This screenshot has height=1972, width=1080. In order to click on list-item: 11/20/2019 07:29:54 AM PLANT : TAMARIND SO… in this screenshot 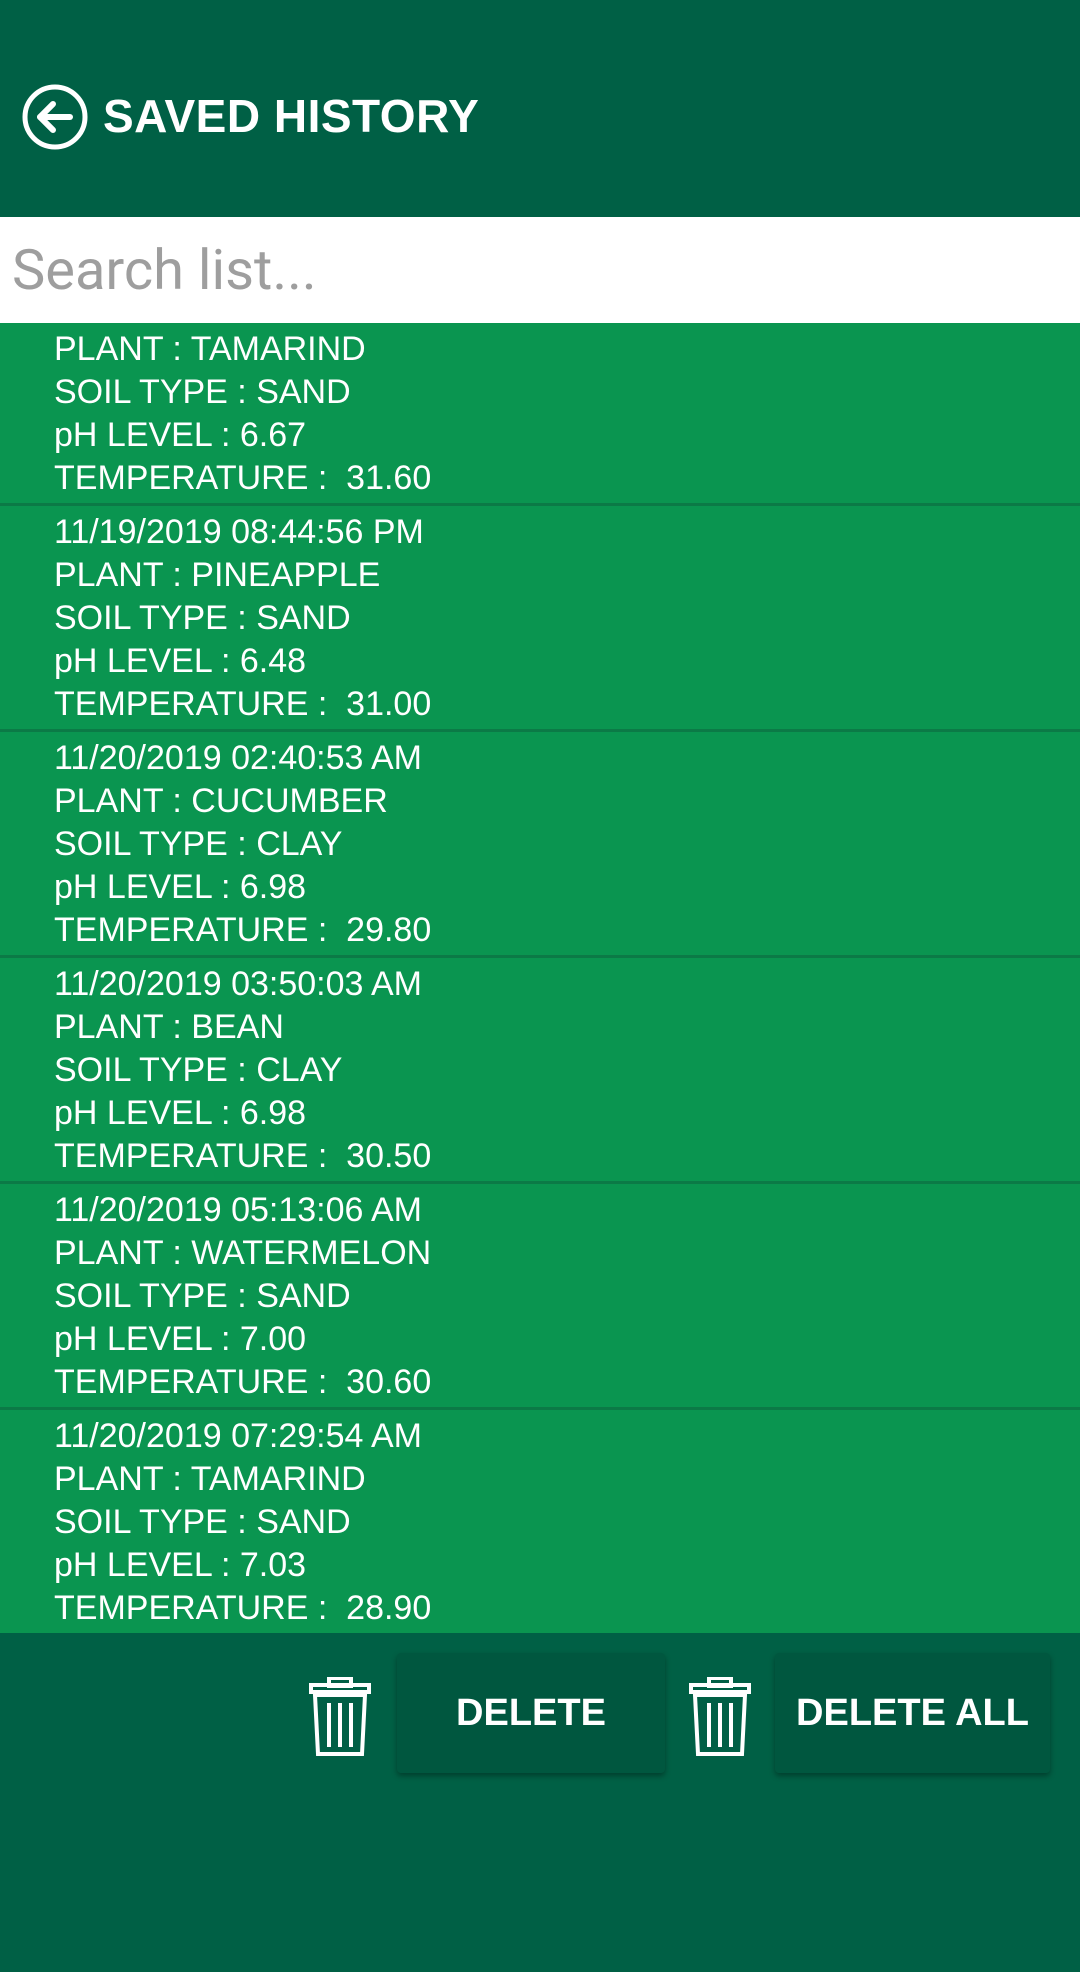, I will do `click(540, 1521)`.